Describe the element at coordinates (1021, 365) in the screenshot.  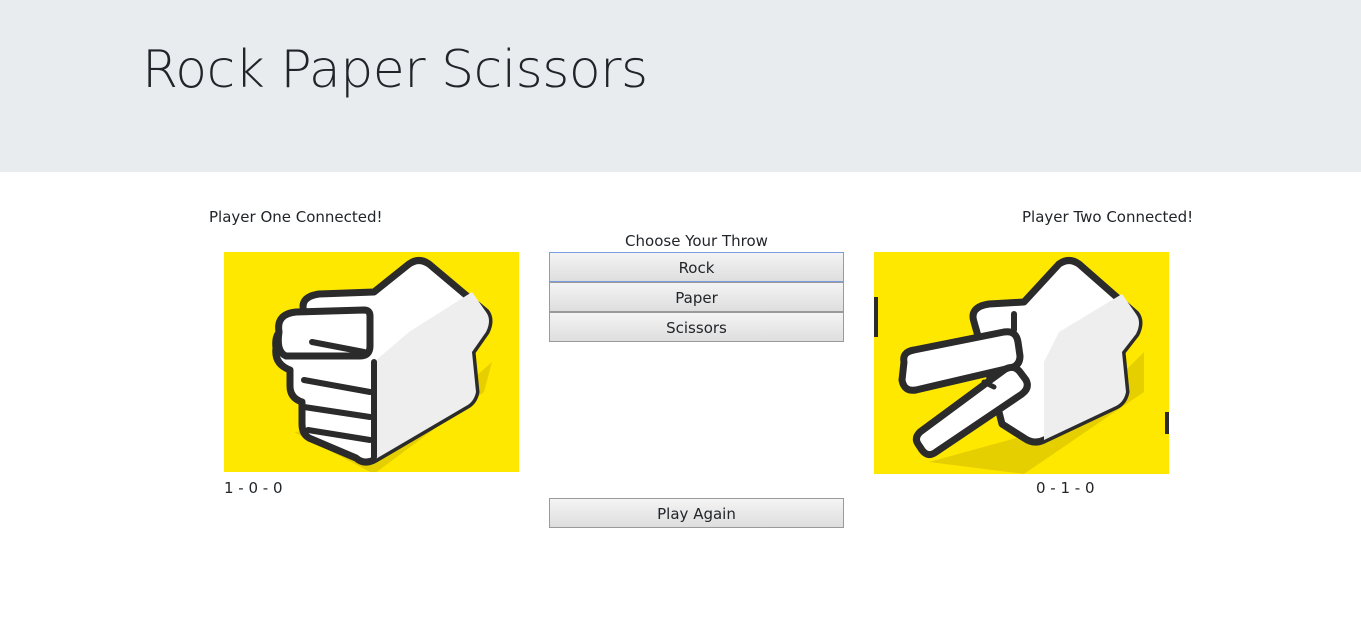
I see `scissors-hand-icon` at that location.